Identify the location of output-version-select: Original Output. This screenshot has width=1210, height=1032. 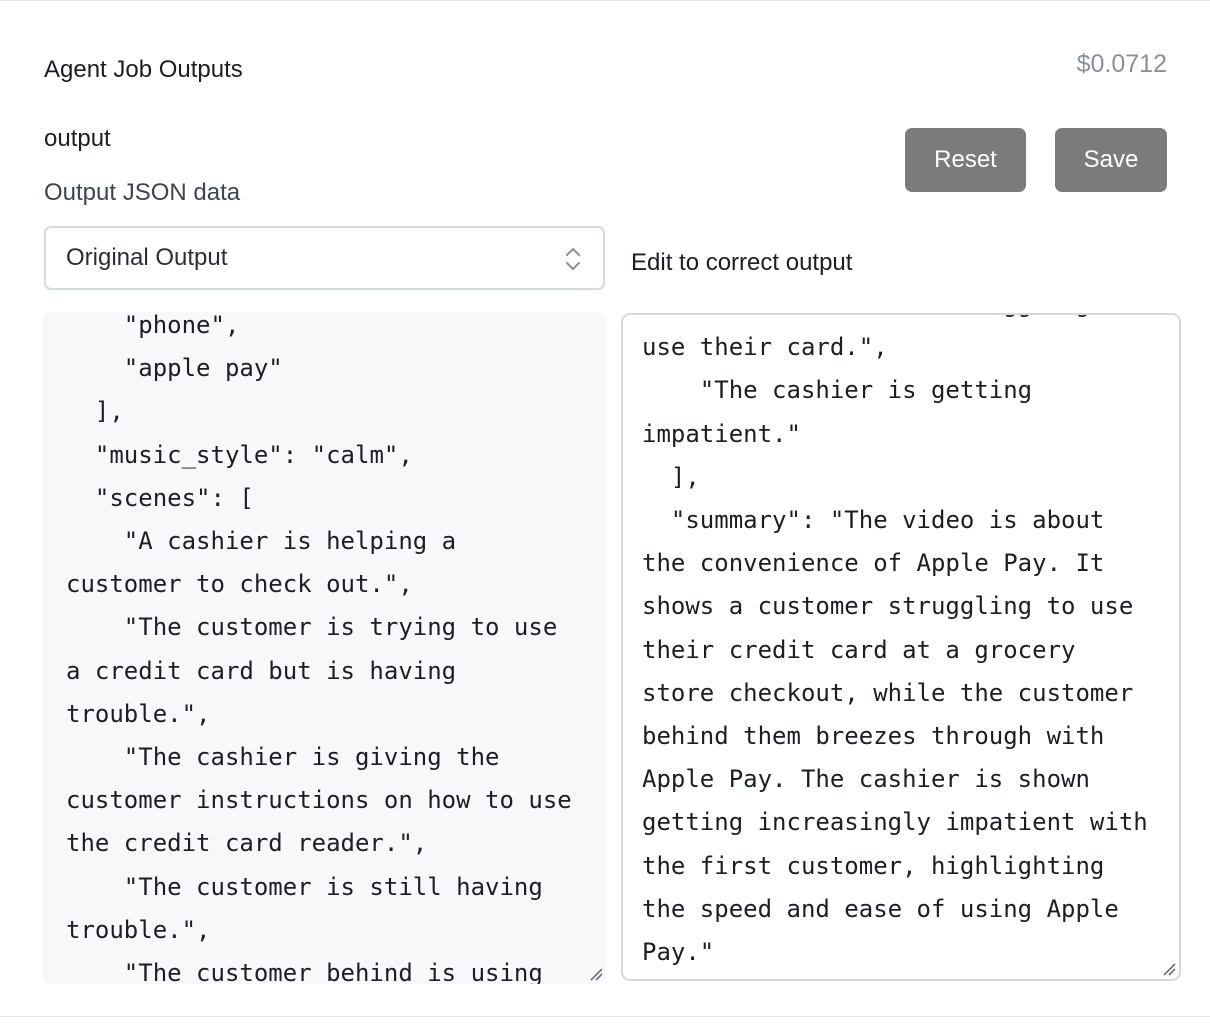
(324, 258).